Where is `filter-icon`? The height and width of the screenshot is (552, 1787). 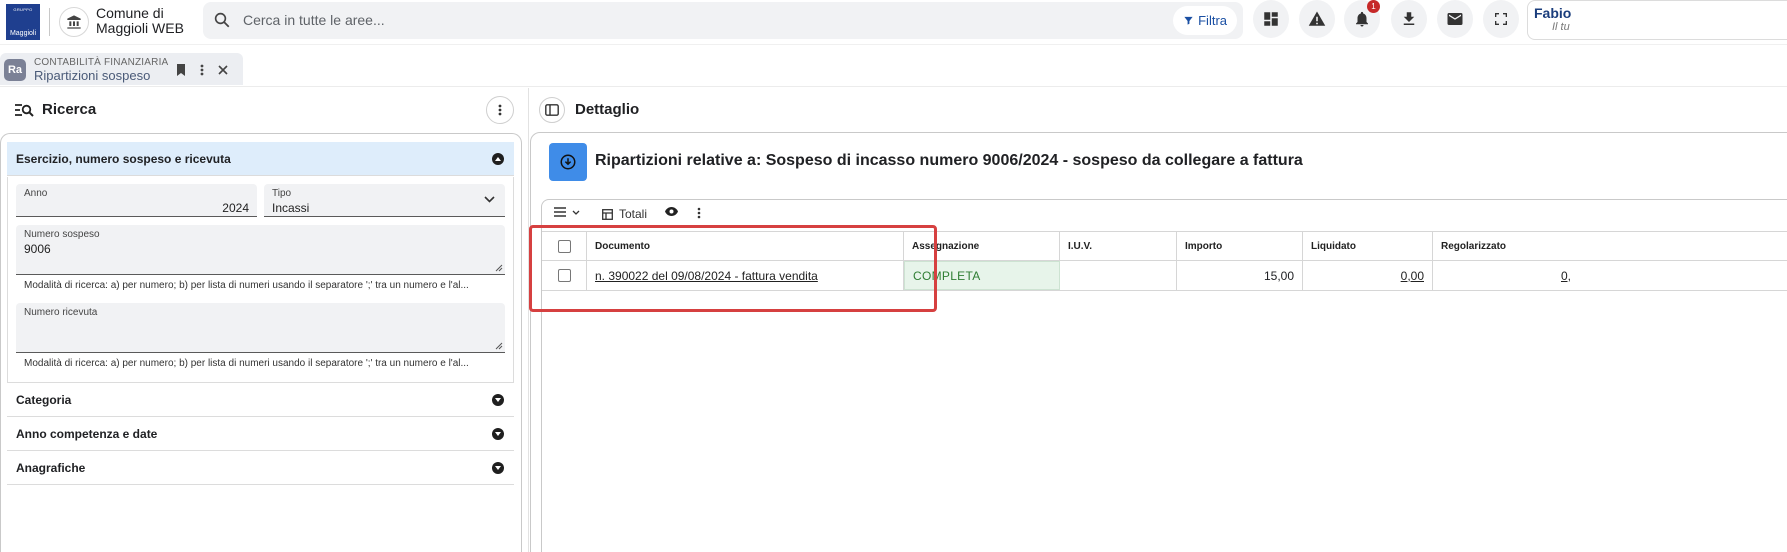 filter-icon is located at coordinates (1188, 20).